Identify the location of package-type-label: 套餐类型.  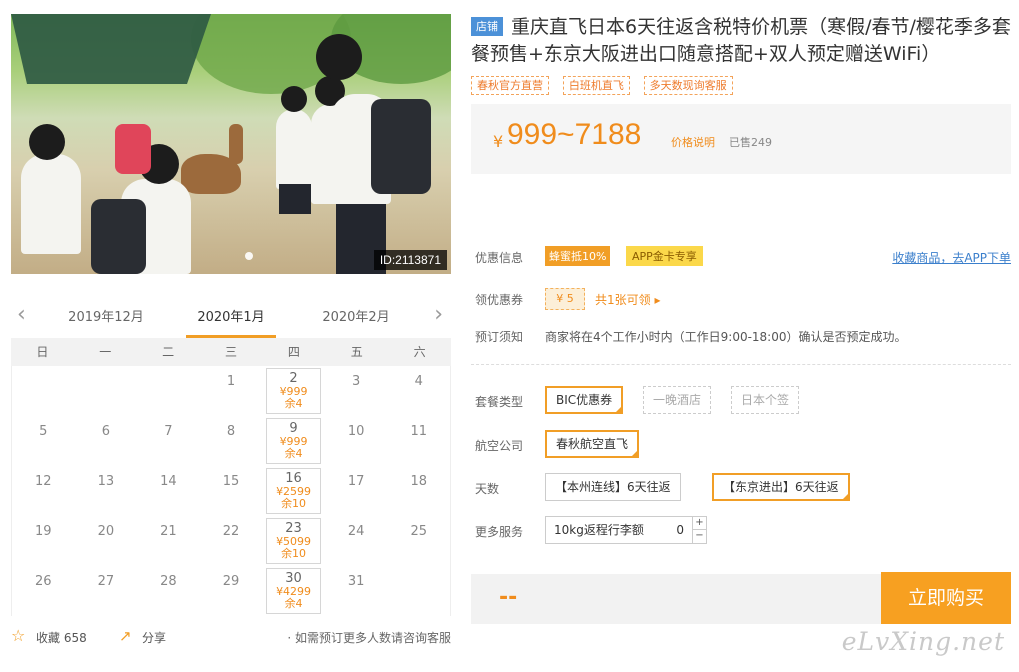
(499, 402).